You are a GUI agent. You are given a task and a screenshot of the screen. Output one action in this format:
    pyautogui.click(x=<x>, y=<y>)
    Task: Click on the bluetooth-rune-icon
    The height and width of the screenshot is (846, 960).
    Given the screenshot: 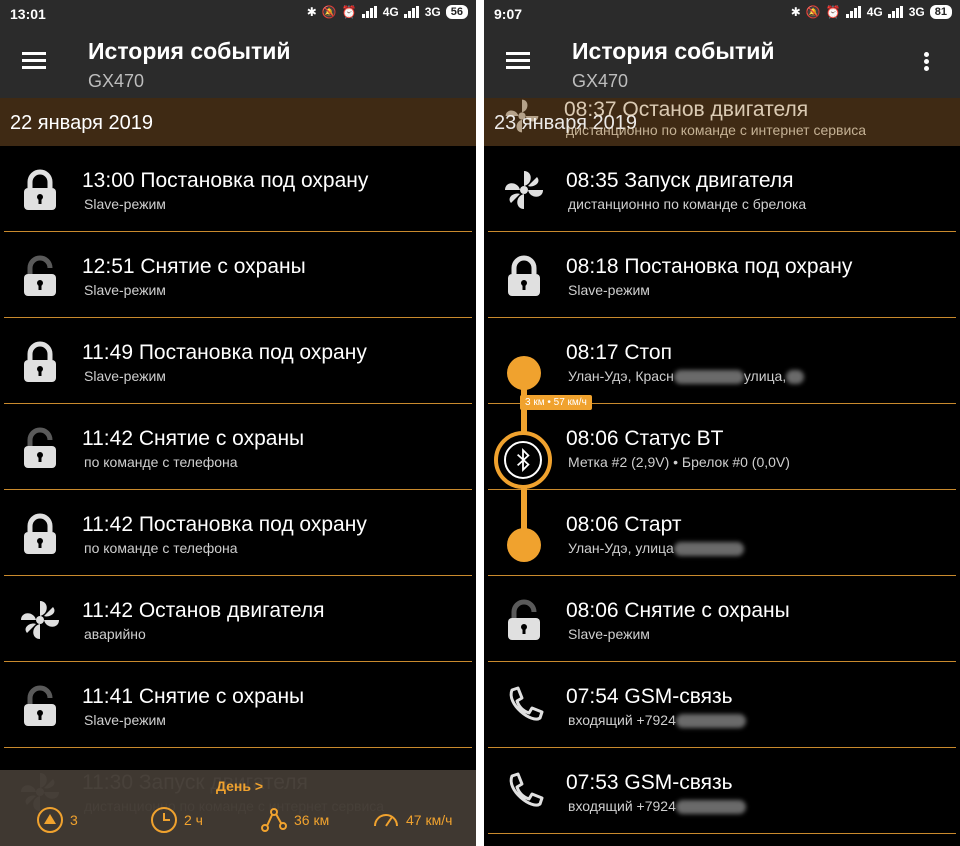 What is the action you would take?
    pyautogui.click(x=523, y=460)
    